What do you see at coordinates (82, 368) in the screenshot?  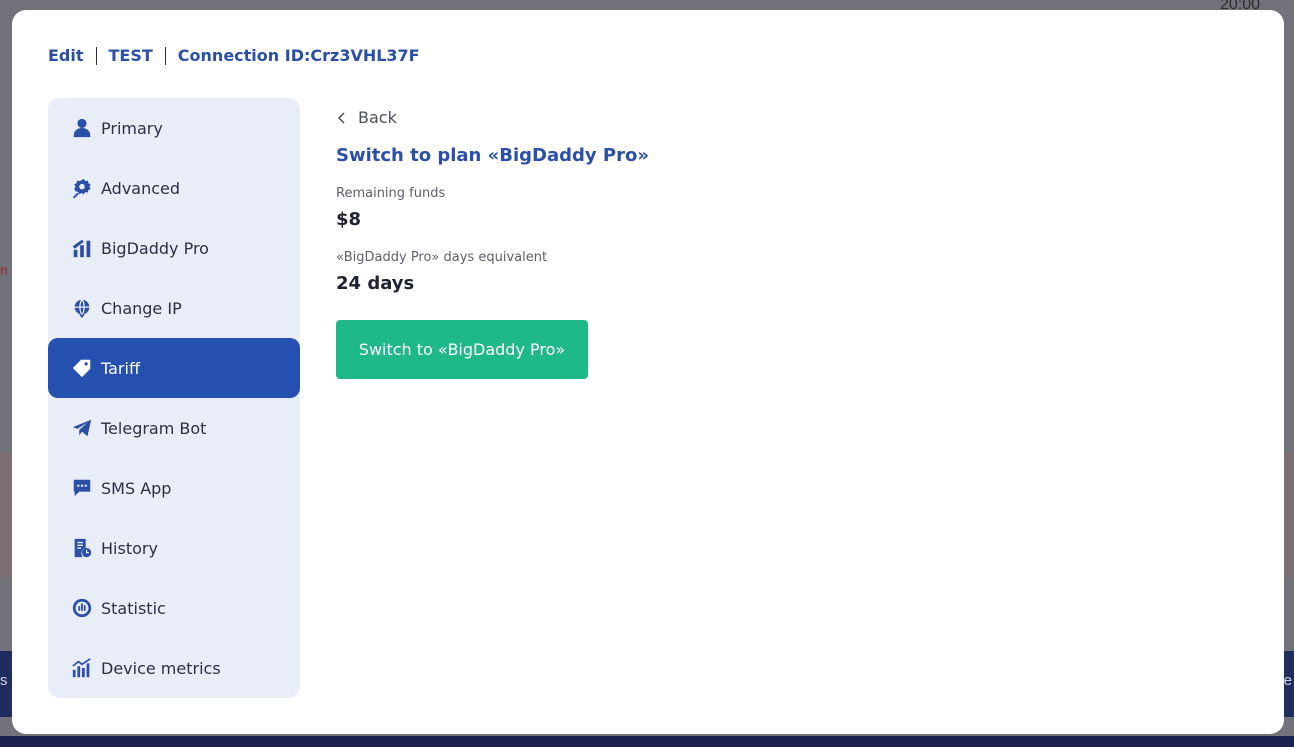 I see `tag-icon` at bounding box center [82, 368].